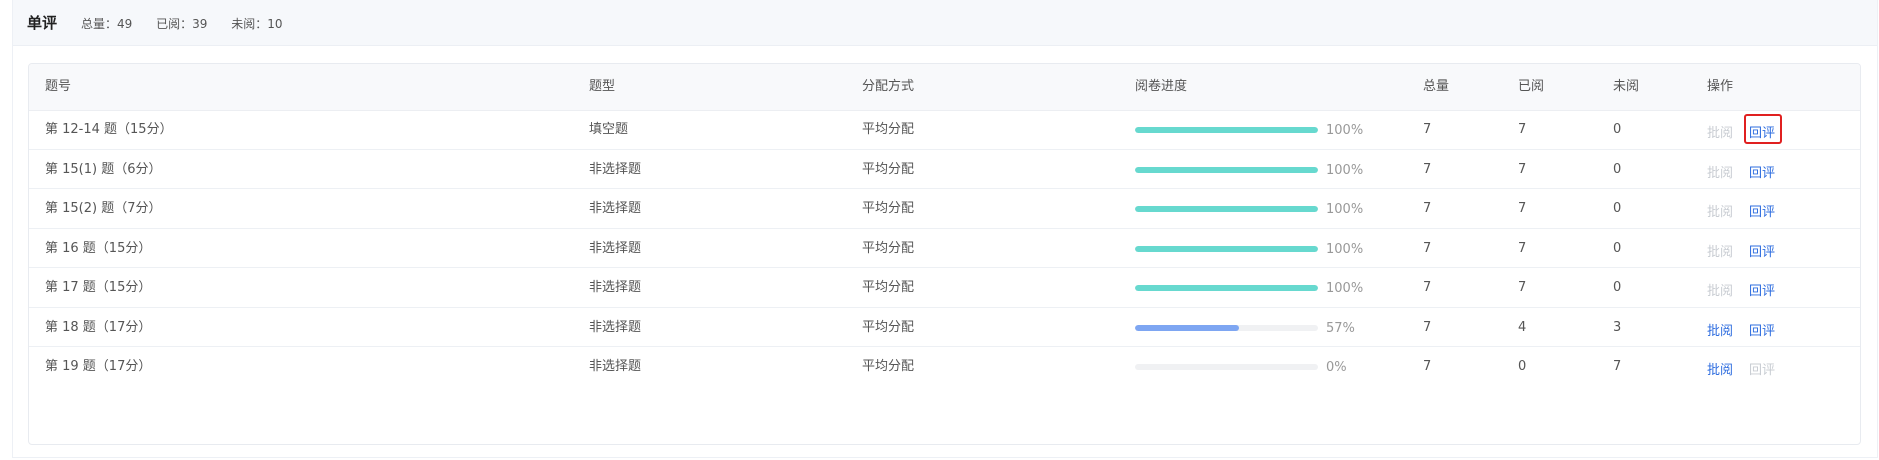 The image size is (1879, 460). I want to click on read-count: 4, so click(1522, 327).